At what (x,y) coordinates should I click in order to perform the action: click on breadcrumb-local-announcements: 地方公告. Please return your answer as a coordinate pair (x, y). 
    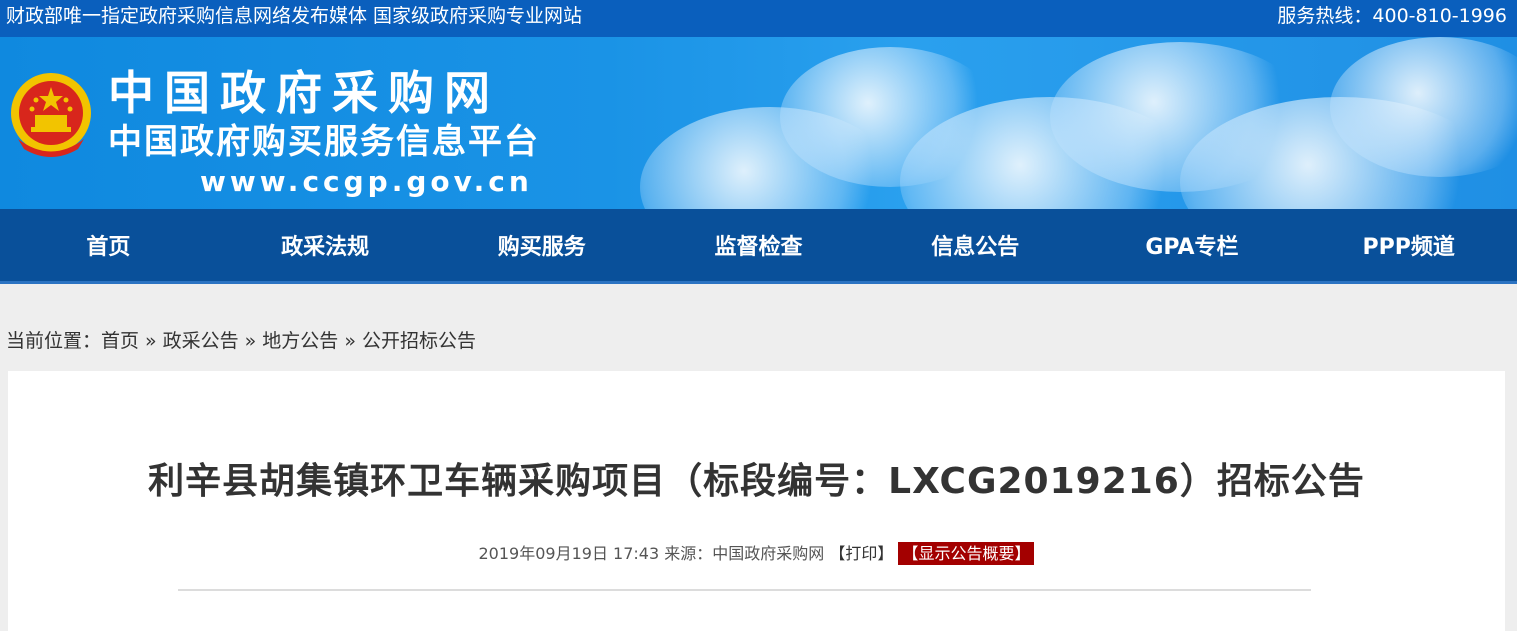
    Looking at the image, I should click on (300, 341).